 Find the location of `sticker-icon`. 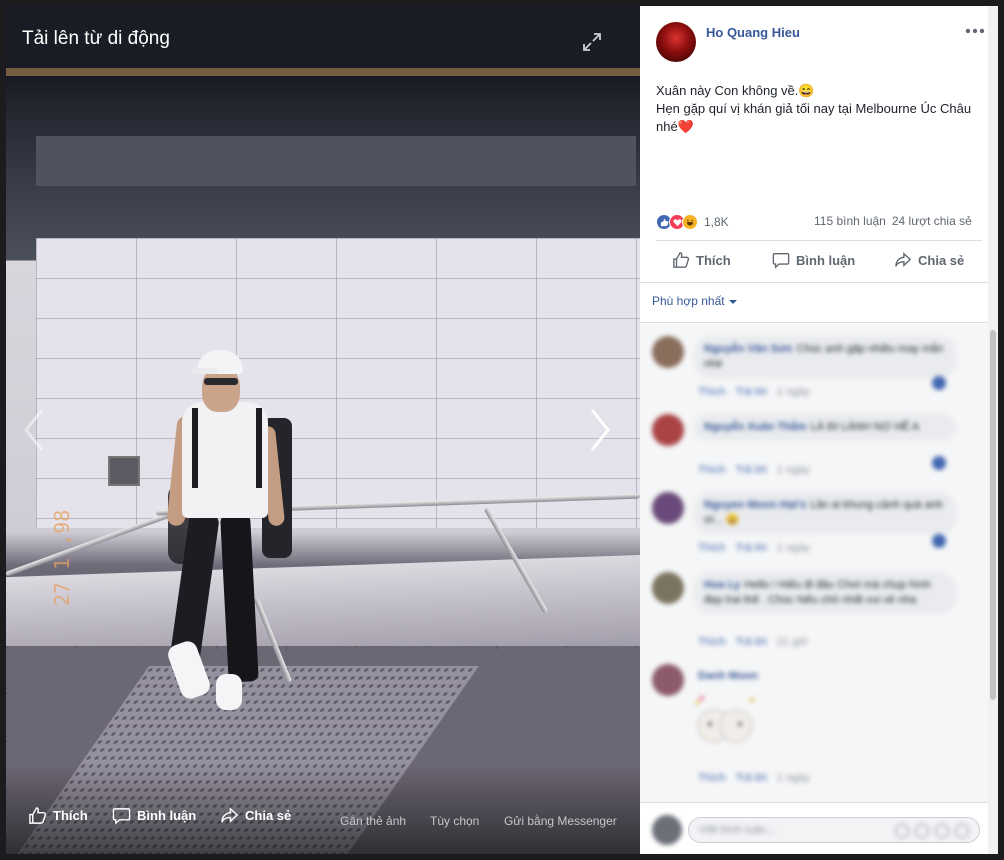

sticker-icon is located at coordinates (962, 831).